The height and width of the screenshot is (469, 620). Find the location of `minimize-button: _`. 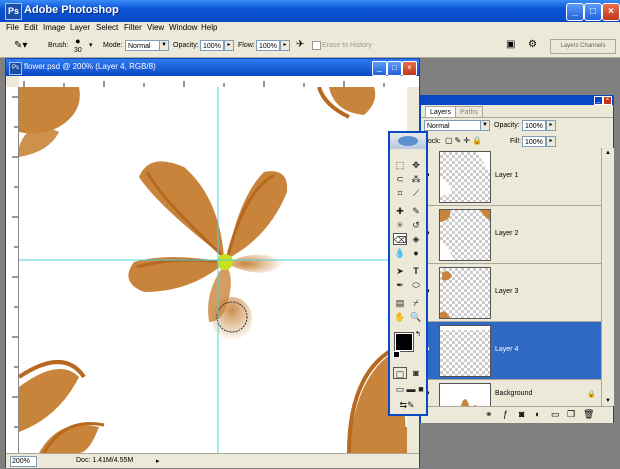

minimize-button: _ is located at coordinates (575, 12).